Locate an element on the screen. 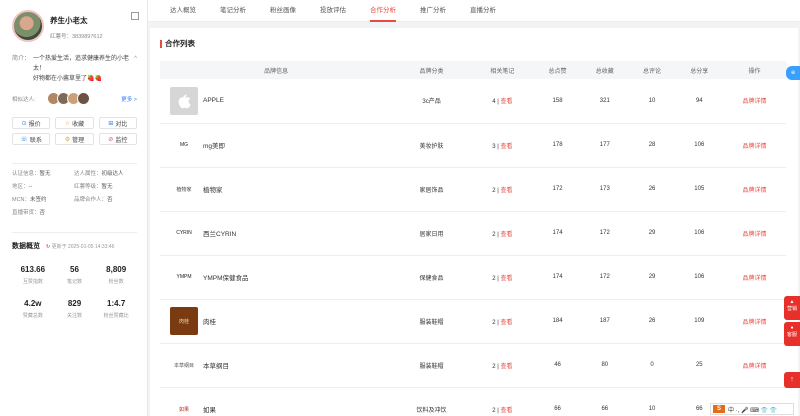  column-header: 品牌分类 is located at coordinates (431, 70).